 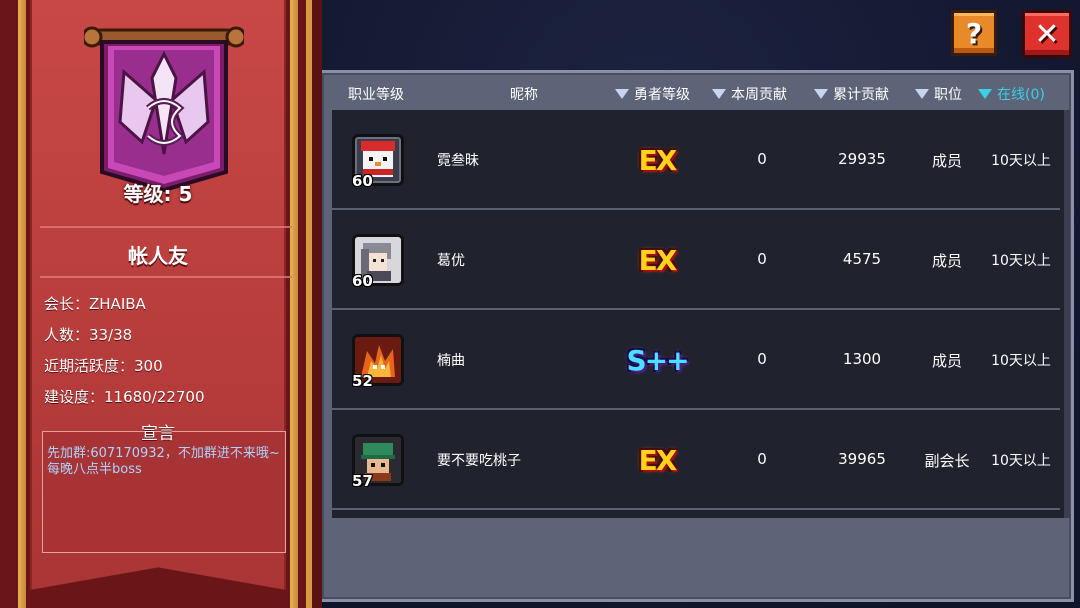 I want to click on banner-edge, so click(x=317, y=304).